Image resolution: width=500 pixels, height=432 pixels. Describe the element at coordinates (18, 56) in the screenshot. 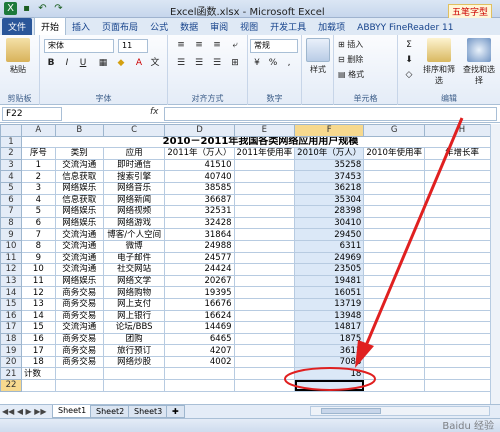

I see `paste-button: 粘贴` at that location.